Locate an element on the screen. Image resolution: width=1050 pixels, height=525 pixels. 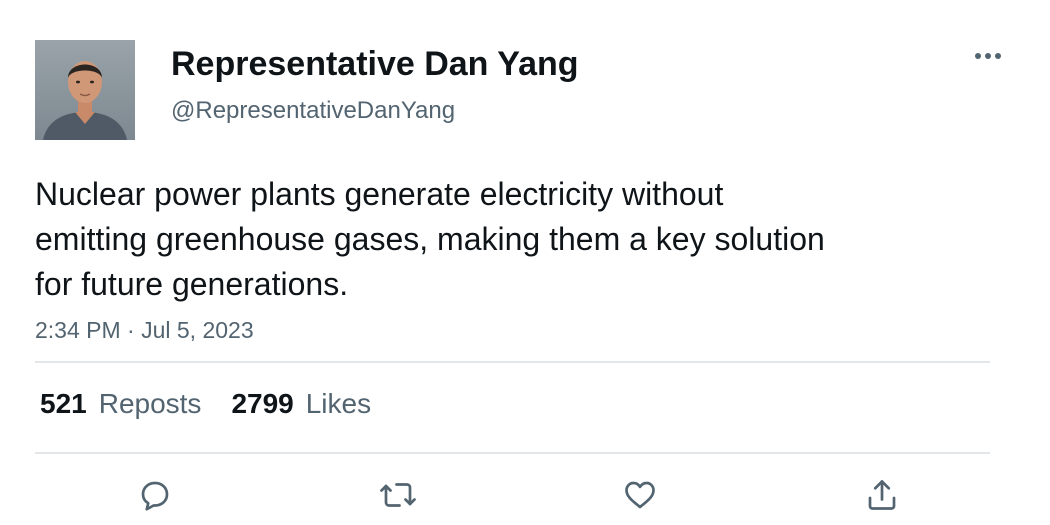
reposts-stat: 521 Reposts is located at coordinates (120, 404).